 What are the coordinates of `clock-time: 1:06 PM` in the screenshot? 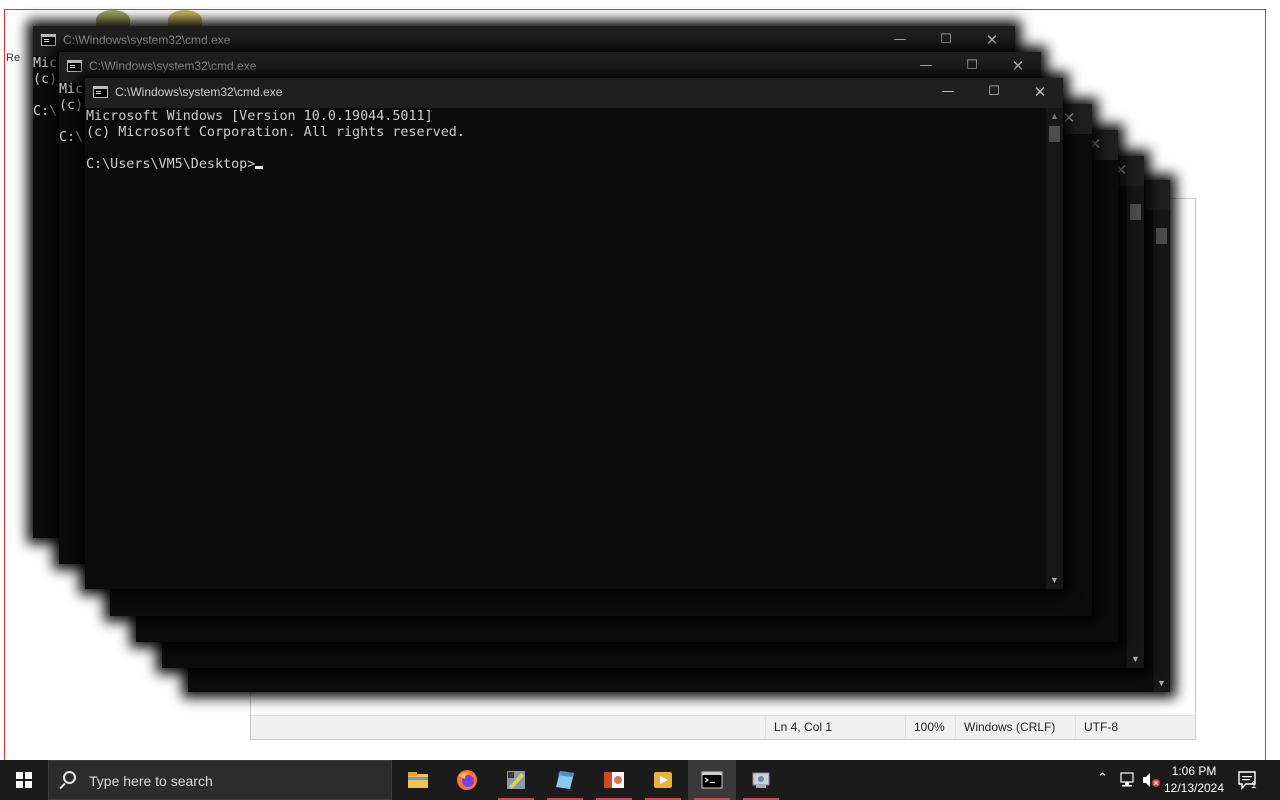 It's located at (1194, 771).